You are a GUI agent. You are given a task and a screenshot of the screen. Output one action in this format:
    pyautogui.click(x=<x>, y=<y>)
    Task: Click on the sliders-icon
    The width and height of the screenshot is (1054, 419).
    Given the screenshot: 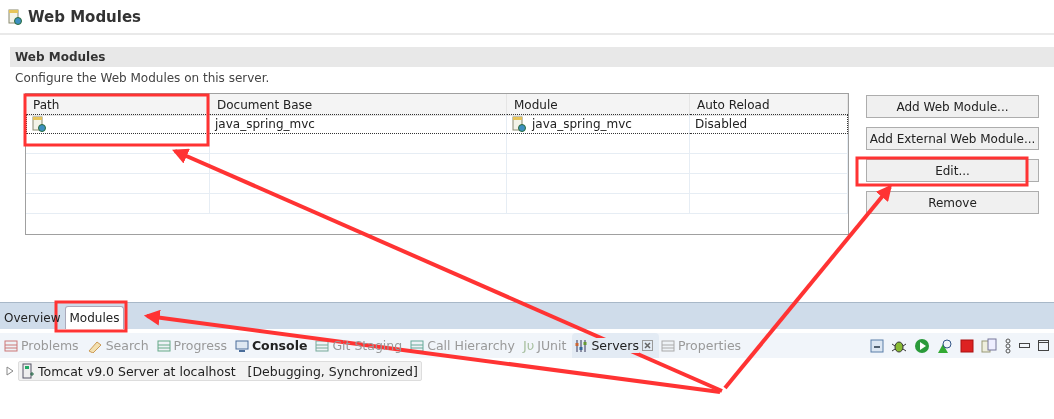 What is the action you would take?
    pyautogui.click(x=581, y=345)
    